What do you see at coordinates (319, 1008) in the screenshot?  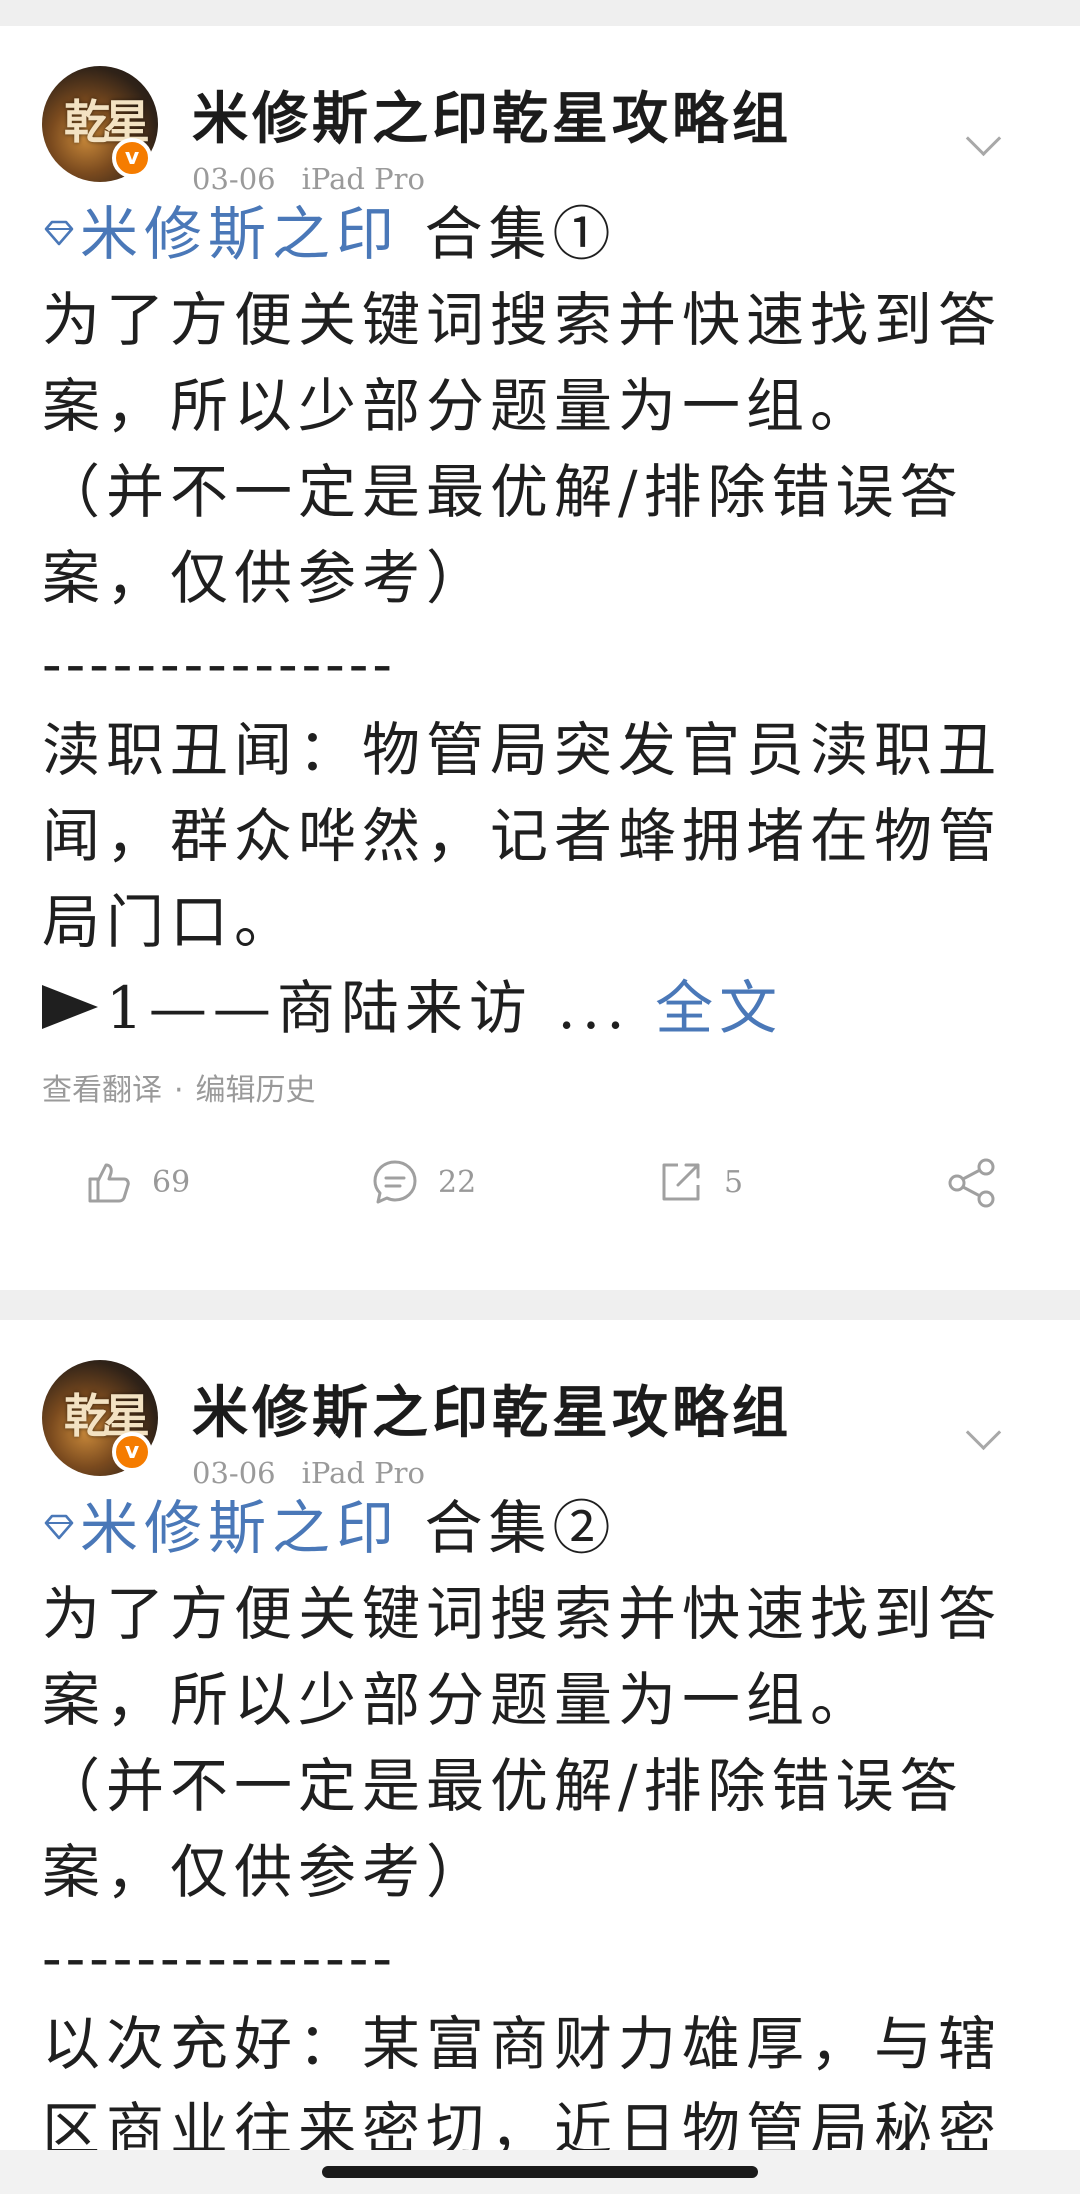 I see `preview-text: 1——商陆来访` at bounding box center [319, 1008].